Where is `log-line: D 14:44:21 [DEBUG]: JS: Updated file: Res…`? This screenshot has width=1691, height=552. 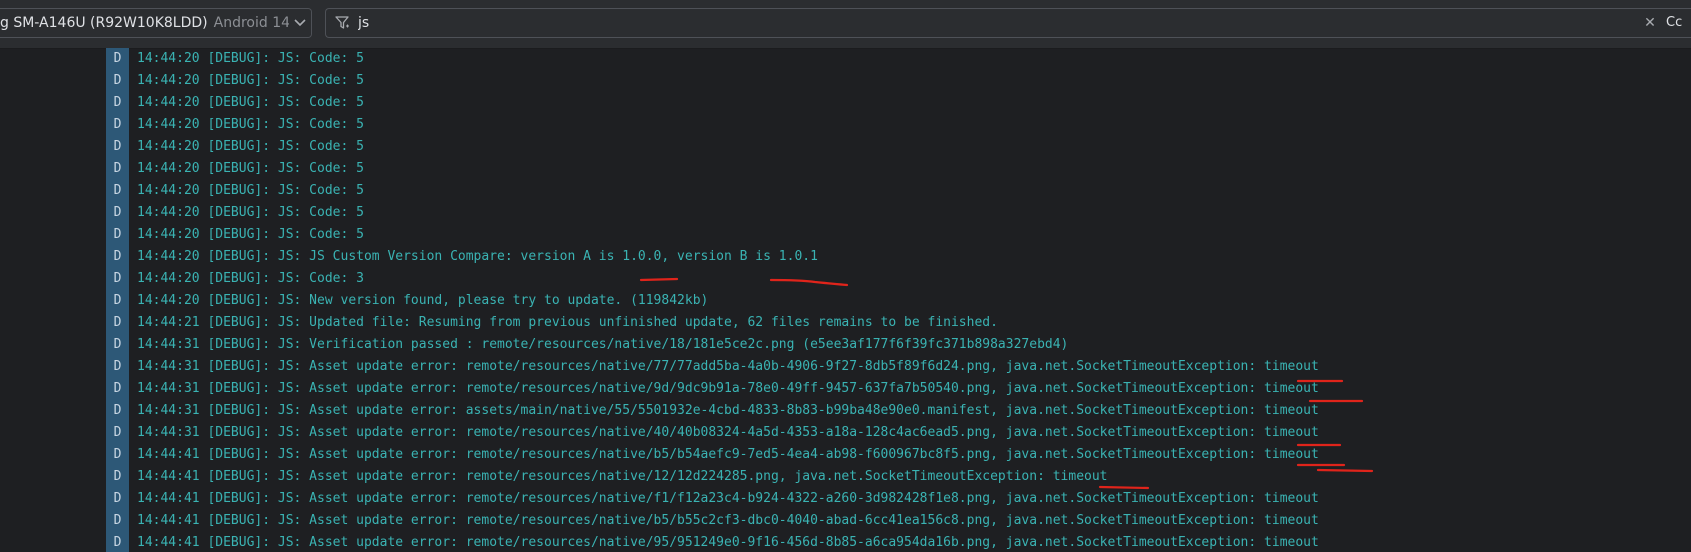
log-line: D 14:44:21 [DEBUG]: JS: Updated file: Res… is located at coordinates (898, 323).